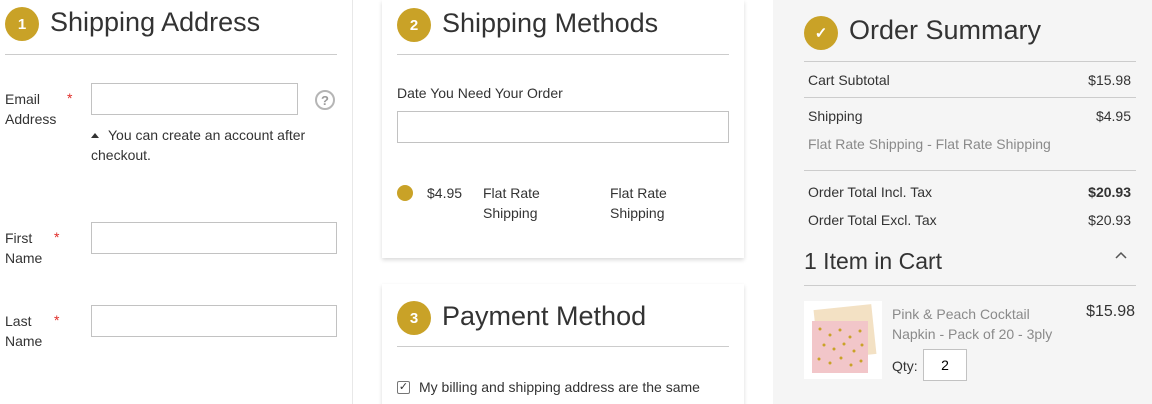 This screenshot has width=1152, height=404. What do you see at coordinates (194, 99) in the screenshot?
I see `email-field` at bounding box center [194, 99].